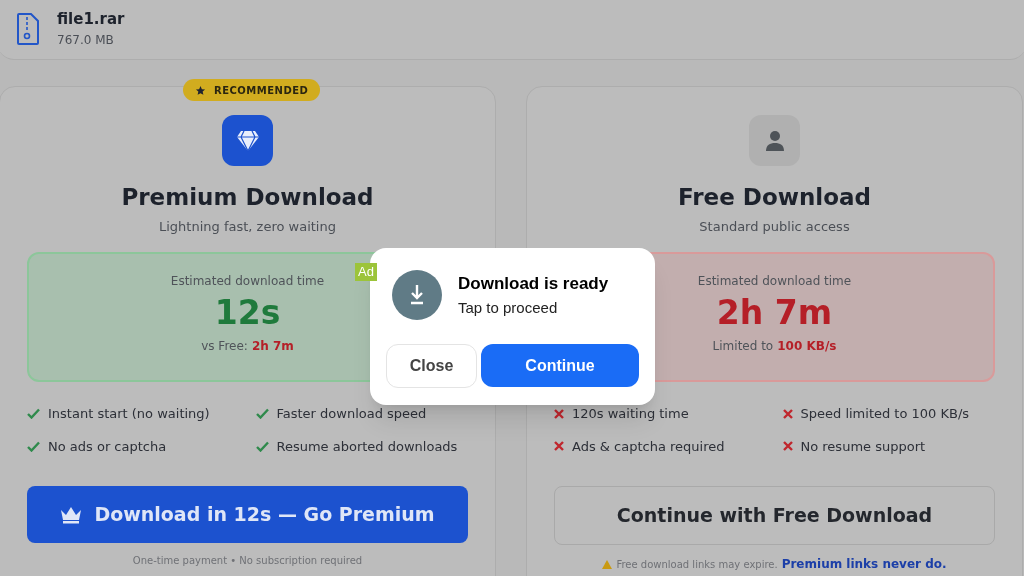 This screenshot has height=576, width=1024. I want to click on footnote: Free download links may expire., so click(697, 564).